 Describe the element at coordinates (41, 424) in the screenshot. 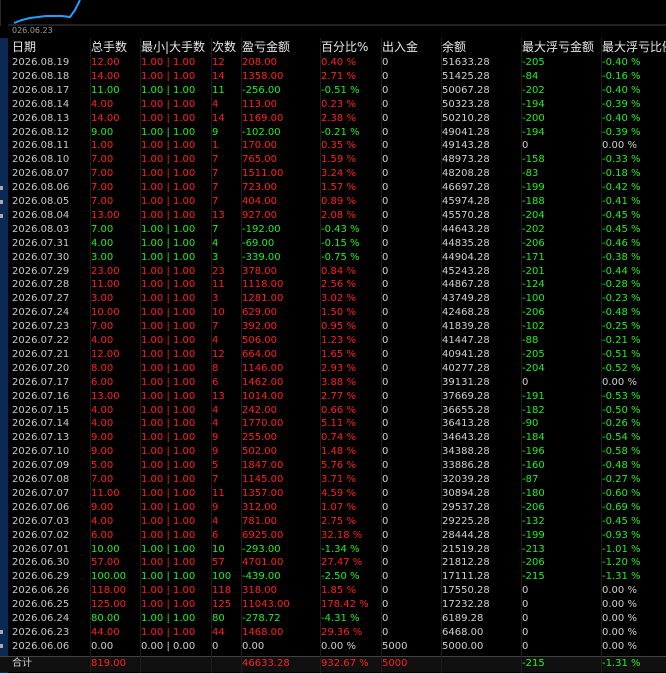

I see `row-date: 2026.07.14` at that location.